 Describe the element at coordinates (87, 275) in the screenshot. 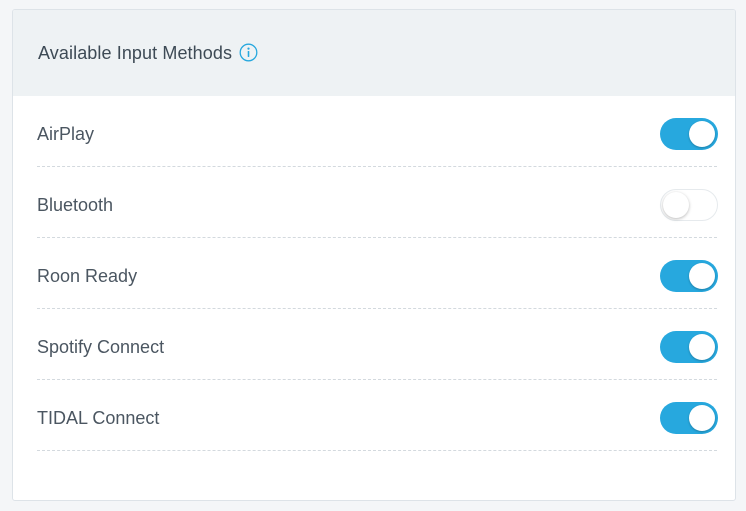

I see `input-method-label: Roon Ready` at that location.